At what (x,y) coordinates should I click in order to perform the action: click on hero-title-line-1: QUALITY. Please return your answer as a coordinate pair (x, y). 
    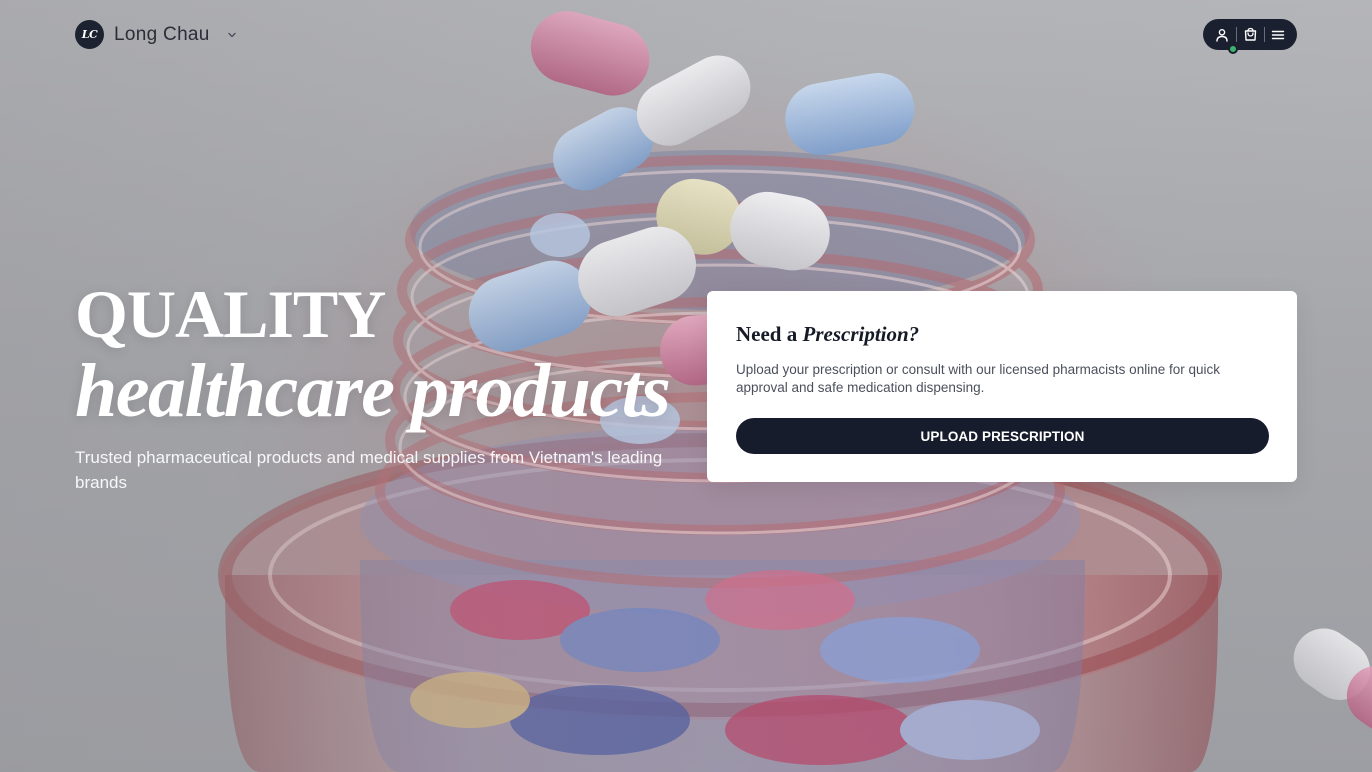
    Looking at the image, I should click on (230, 314).